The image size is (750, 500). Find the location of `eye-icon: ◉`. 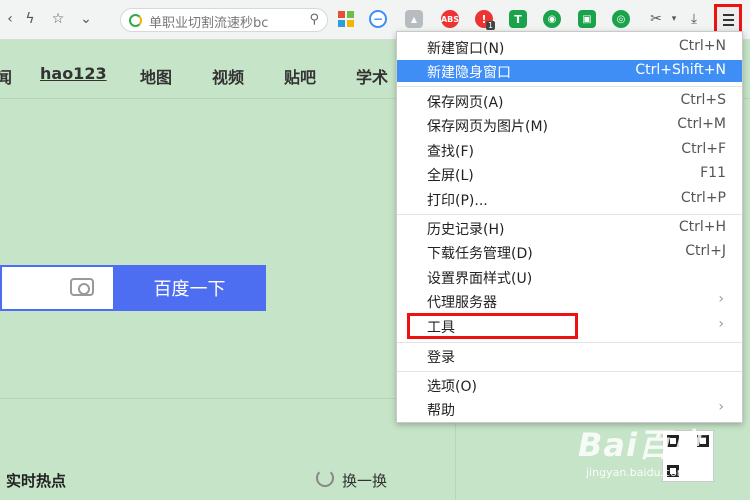

eye-icon: ◉ is located at coordinates (552, 19).